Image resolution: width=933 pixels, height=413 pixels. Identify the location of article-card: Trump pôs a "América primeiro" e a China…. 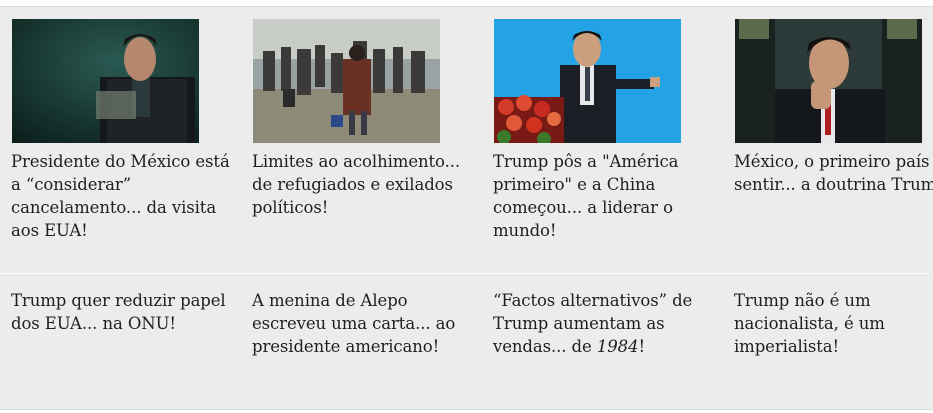
(604, 130).